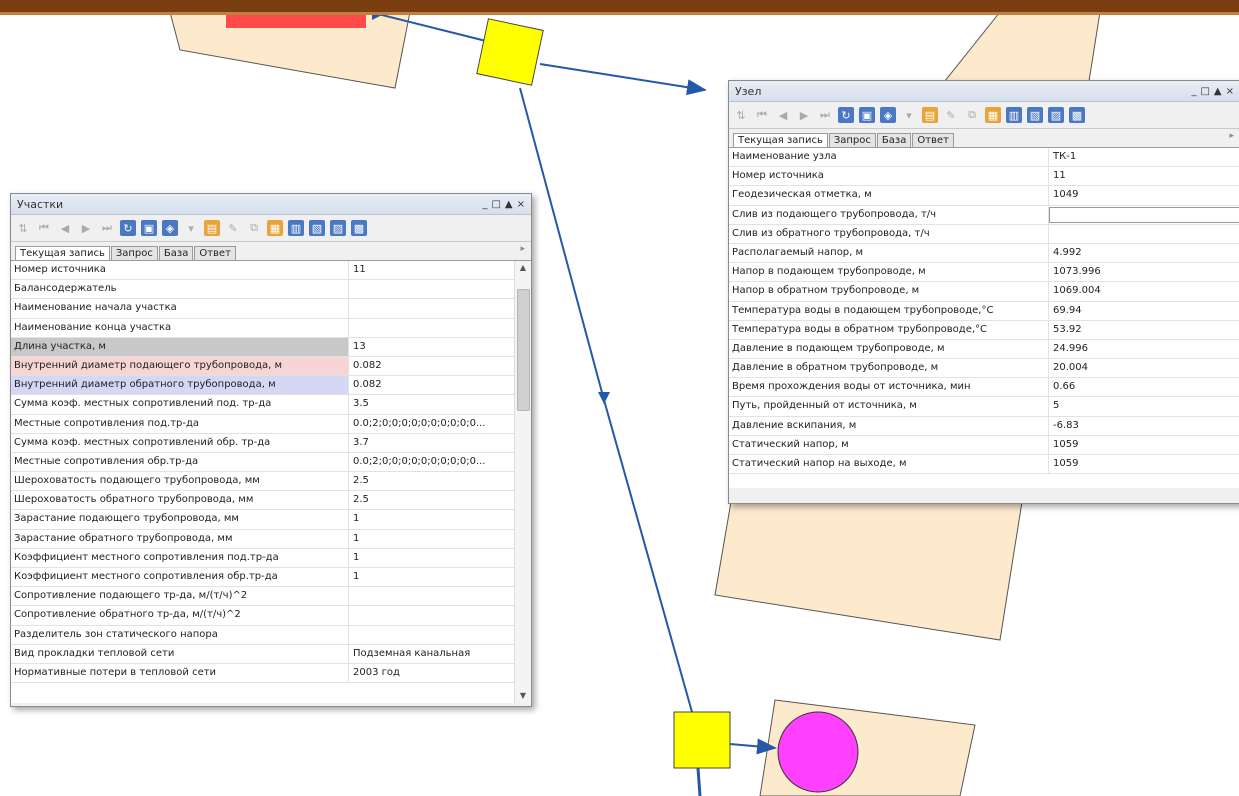 Image resolution: width=1239 pixels, height=796 pixels. I want to click on property-value: 2003 год, so click(431, 673).